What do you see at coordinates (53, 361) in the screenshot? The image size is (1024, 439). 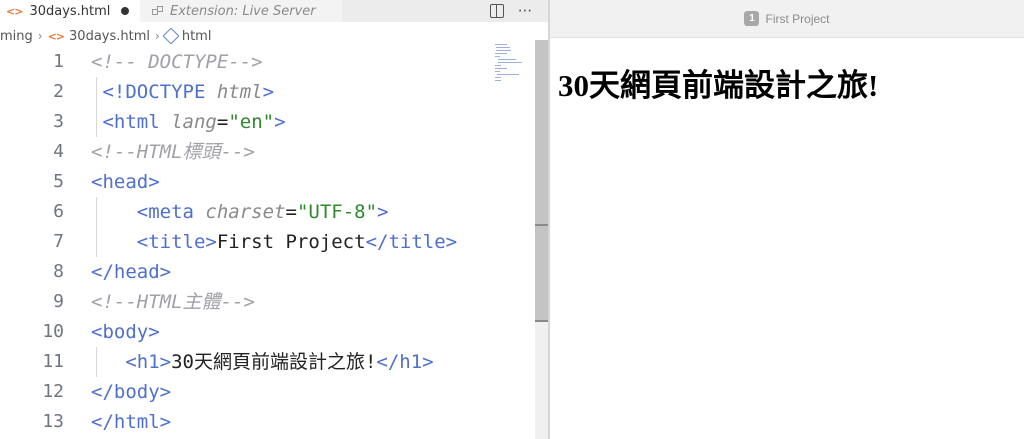 I see `line-number: 11` at bounding box center [53, 361].